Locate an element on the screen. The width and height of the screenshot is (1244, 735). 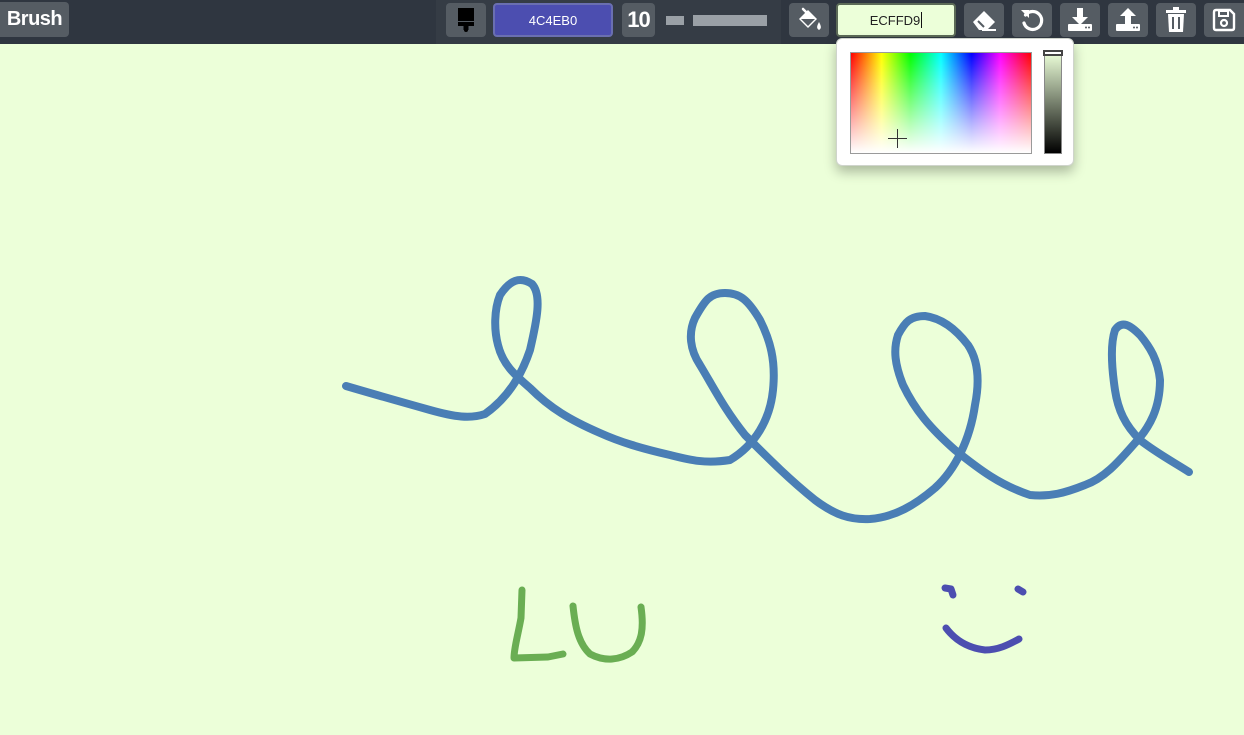
eraser-icon is located at coordinates (984, 21).